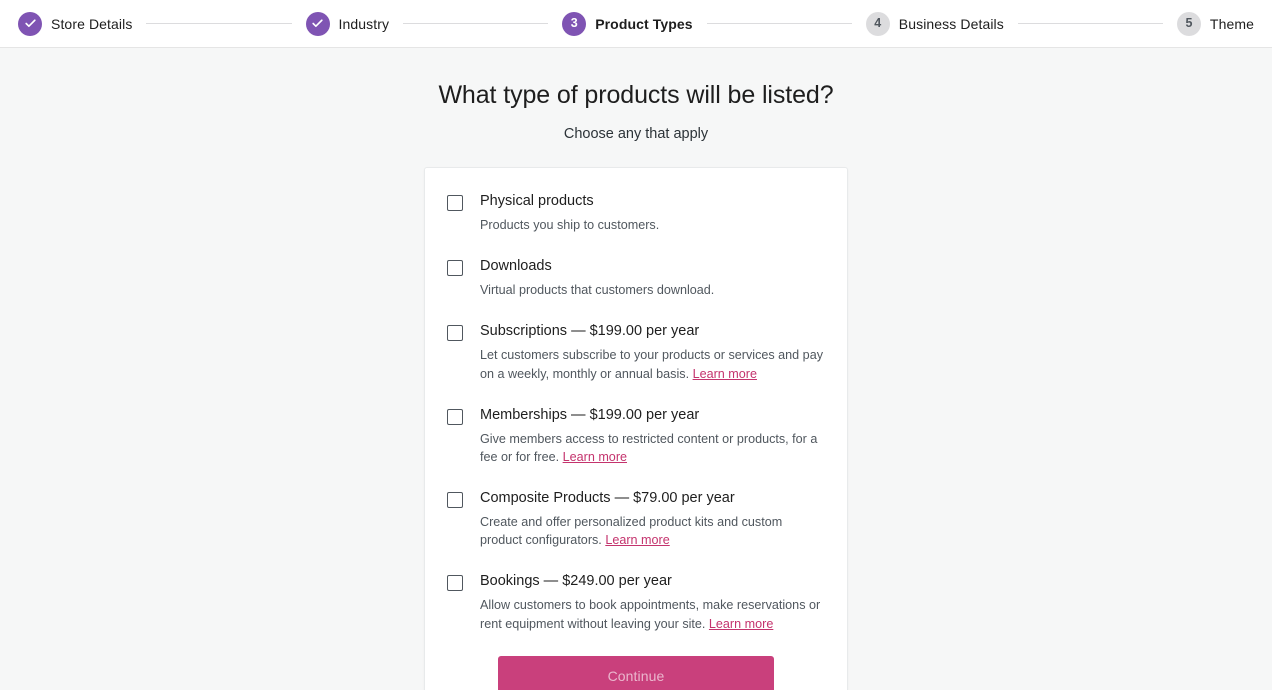 The width and height of the screenshot is (1272, 690). Describe the element at coordinates (455, 583) in the screenshot. I see `checkbox-bookings` at that location.